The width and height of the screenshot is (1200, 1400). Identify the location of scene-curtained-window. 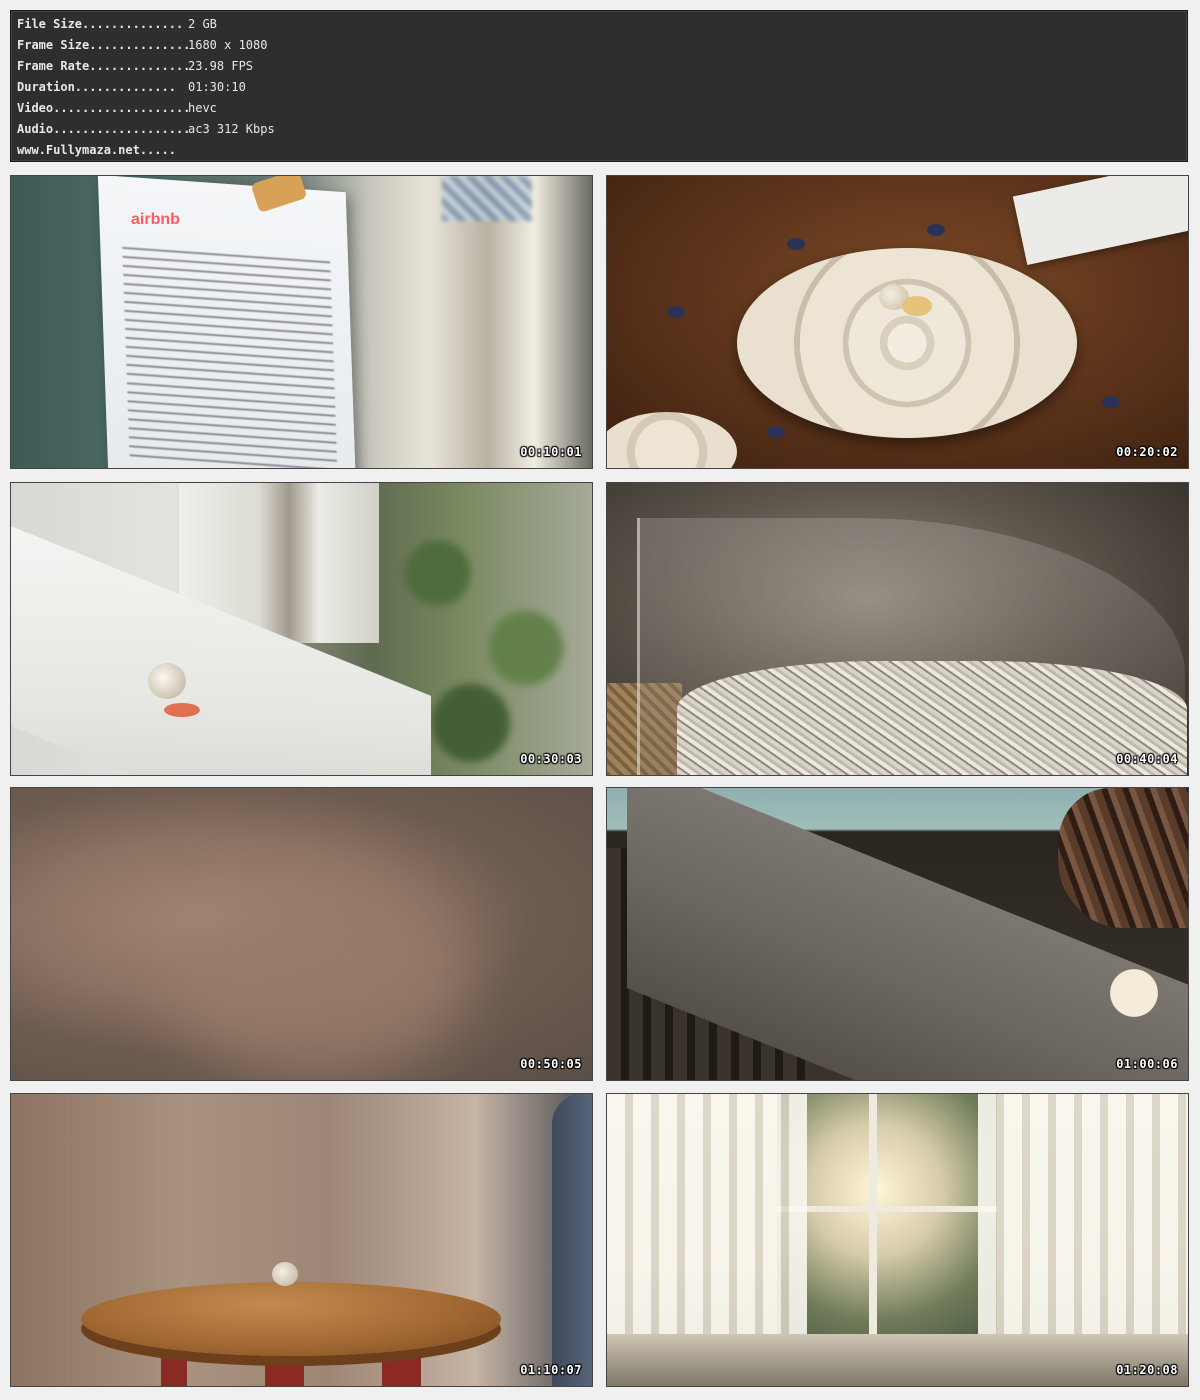
(897, 1240).